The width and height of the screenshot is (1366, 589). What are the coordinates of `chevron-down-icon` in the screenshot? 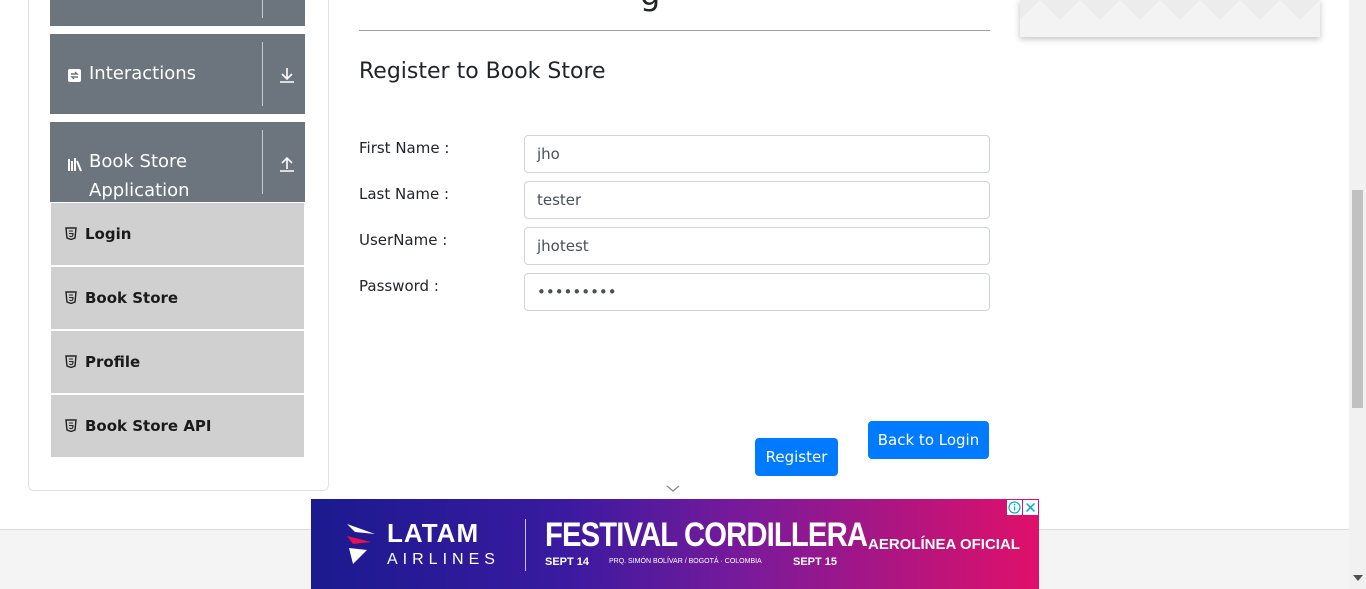 It's located at (673, 489).